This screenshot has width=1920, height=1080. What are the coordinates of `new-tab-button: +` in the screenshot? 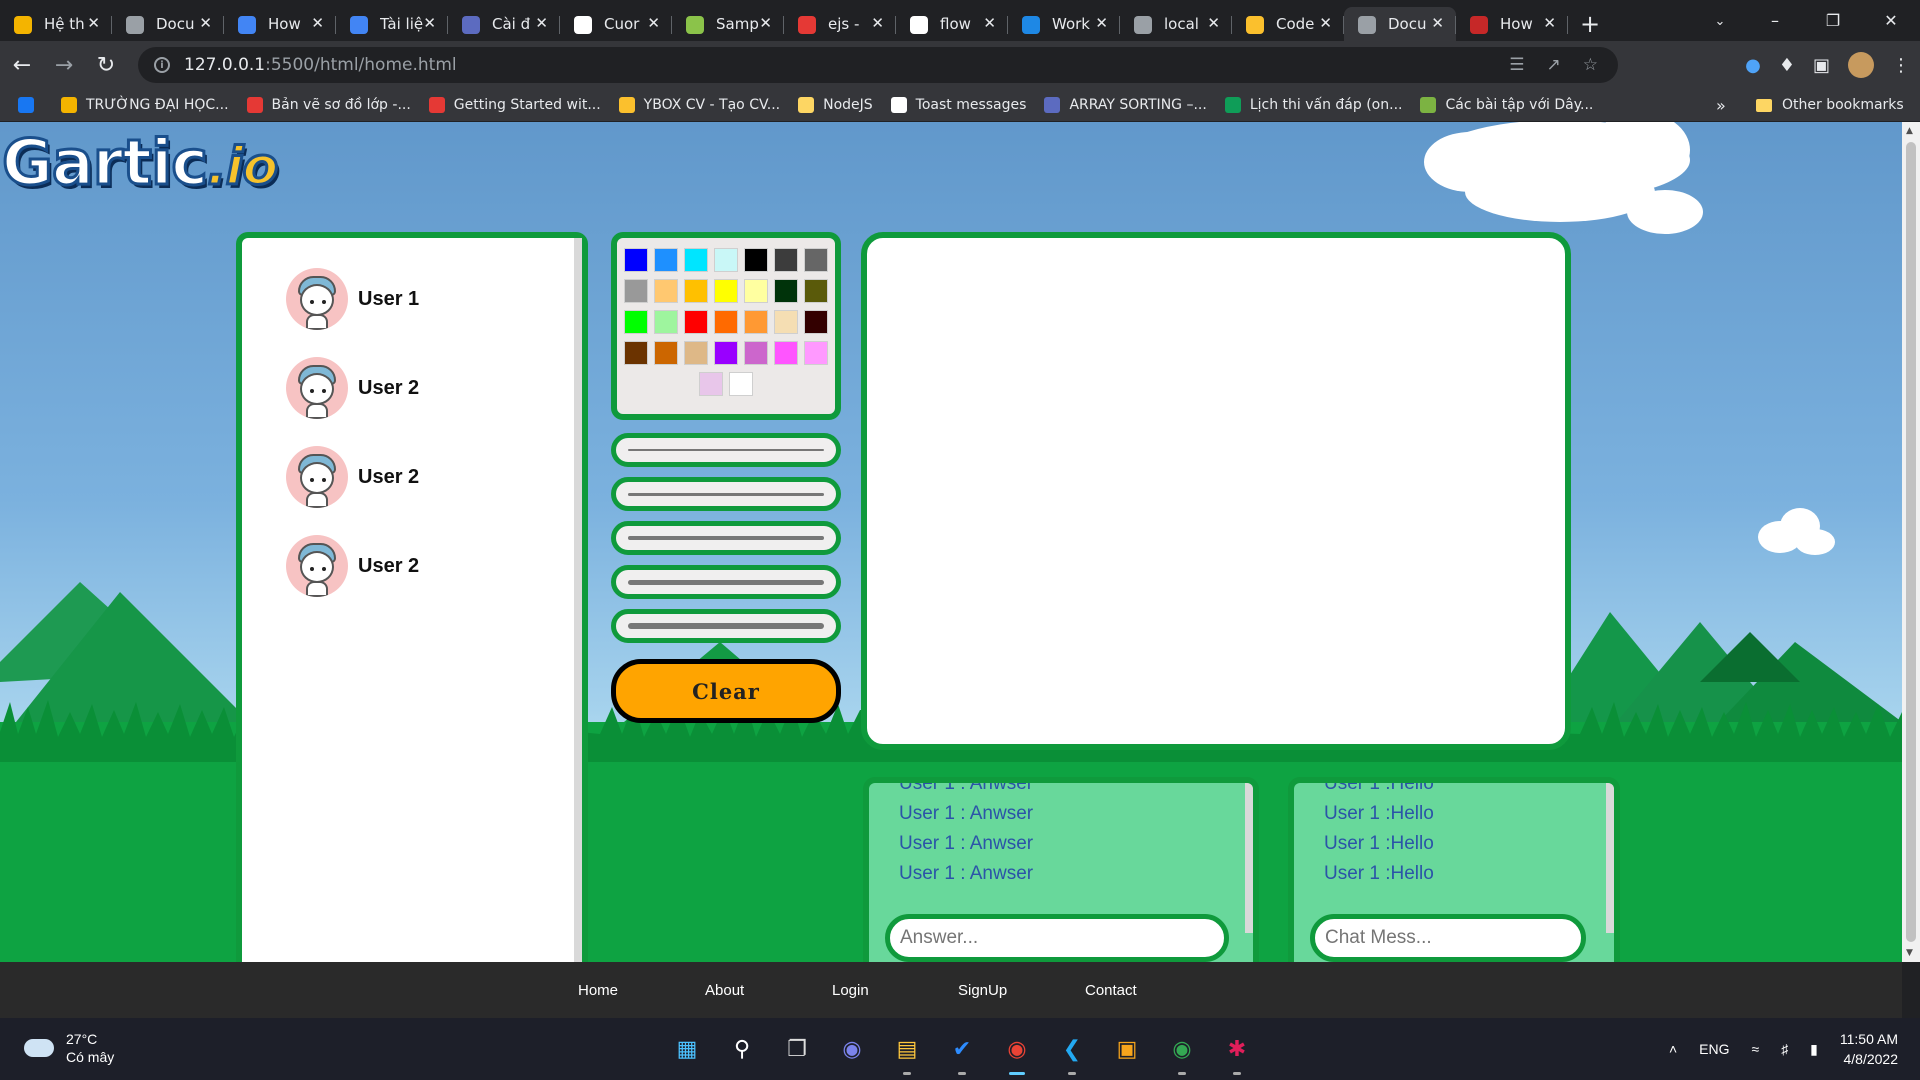 It's located at (1590, 24).